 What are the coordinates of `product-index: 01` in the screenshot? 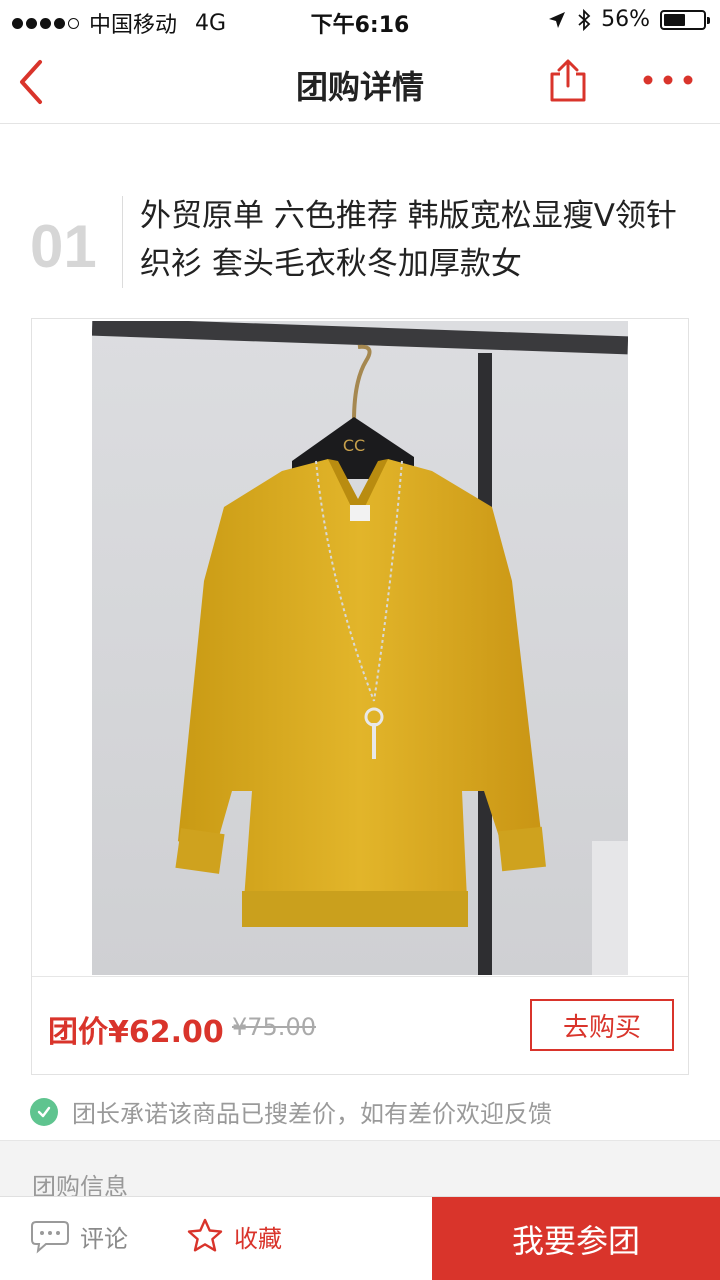 It's located at (63, 246).